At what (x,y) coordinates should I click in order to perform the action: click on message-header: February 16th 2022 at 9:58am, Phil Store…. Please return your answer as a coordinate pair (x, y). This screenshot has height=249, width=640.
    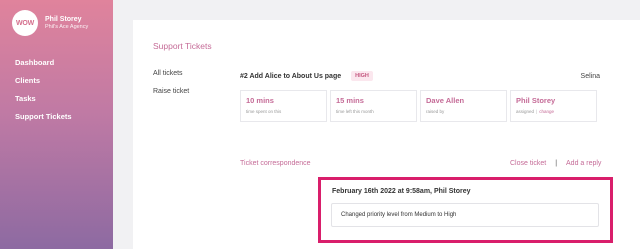
    Looking at the image, I should click on (401, 191).